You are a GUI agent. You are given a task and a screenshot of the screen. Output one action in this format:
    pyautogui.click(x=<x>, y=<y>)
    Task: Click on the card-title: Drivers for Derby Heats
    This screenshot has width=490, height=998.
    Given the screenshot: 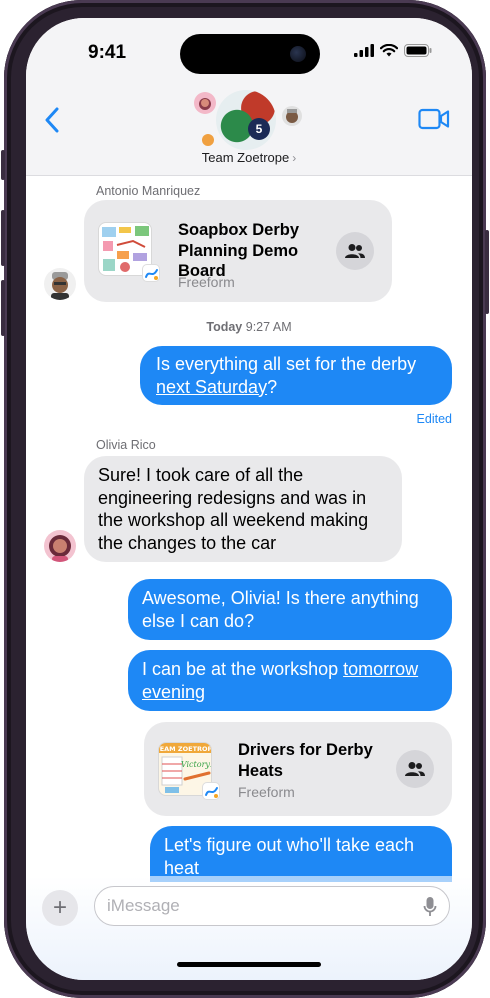 What is the action you would take?
    pyautogui.click(x=305, y=760)
    